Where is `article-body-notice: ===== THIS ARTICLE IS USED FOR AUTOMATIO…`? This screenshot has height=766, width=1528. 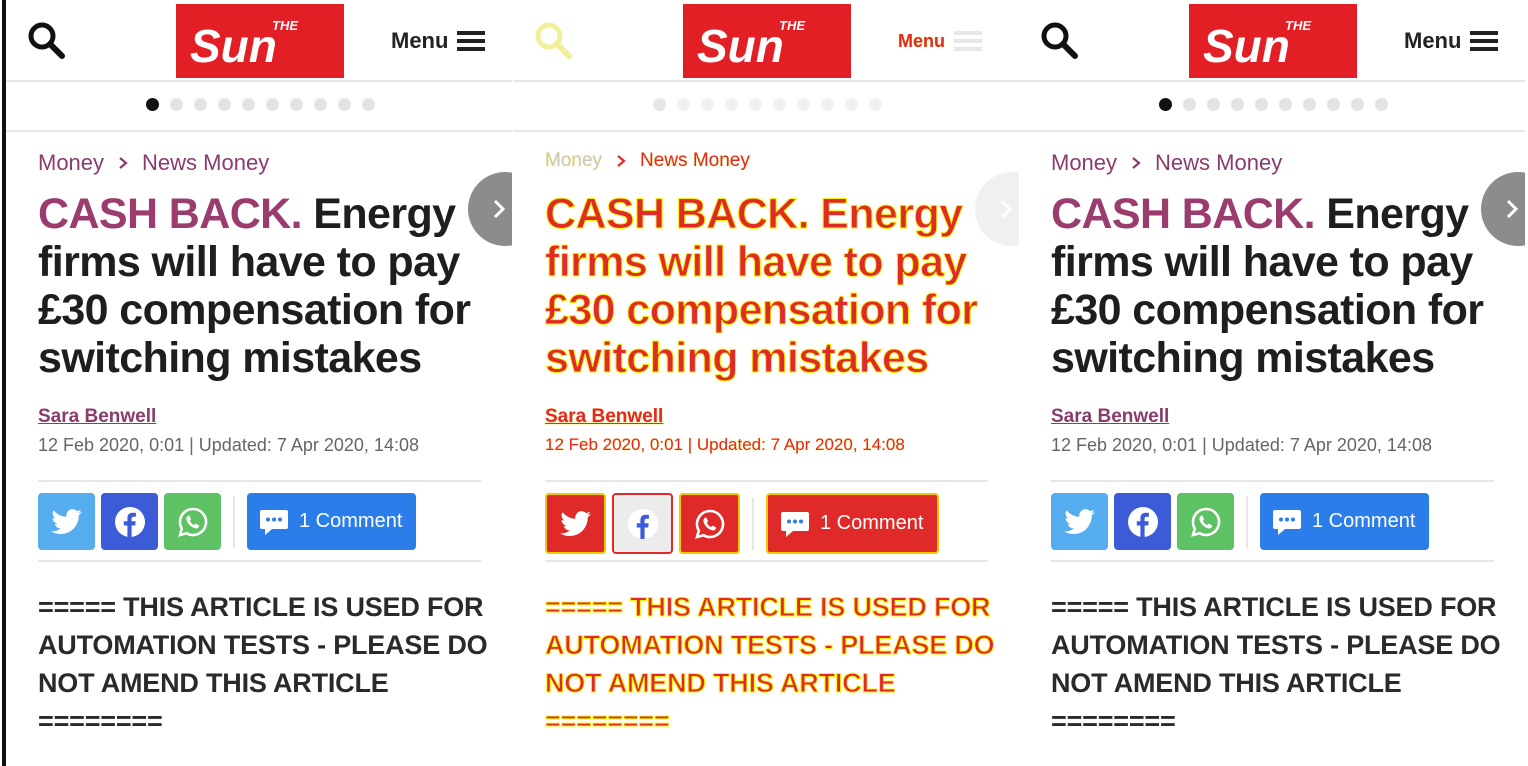 article-body-notice: ===== THIS ARTICLE IS USED FOR AUTOMATIO… is located at coordinates (770, 664).